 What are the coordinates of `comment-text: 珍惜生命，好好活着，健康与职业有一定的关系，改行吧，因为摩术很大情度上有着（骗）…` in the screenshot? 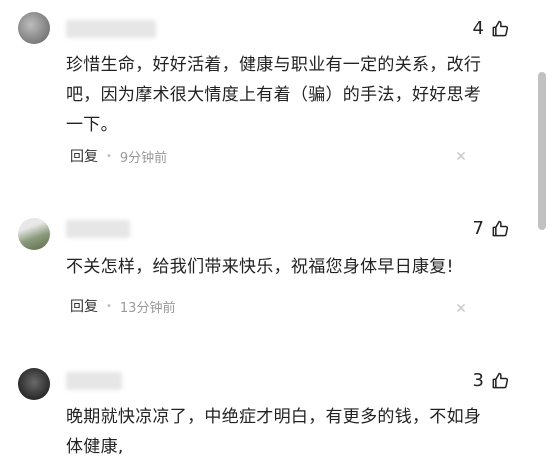 It's located at (274, 95).